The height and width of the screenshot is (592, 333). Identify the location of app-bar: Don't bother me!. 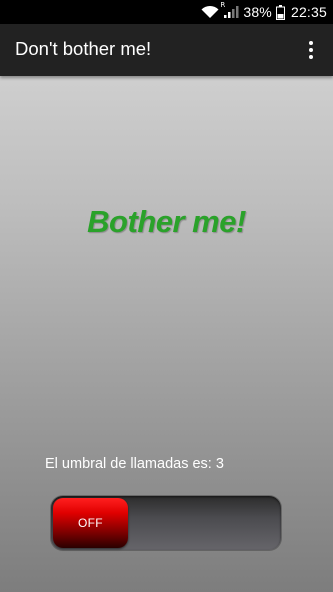
(166, 50).